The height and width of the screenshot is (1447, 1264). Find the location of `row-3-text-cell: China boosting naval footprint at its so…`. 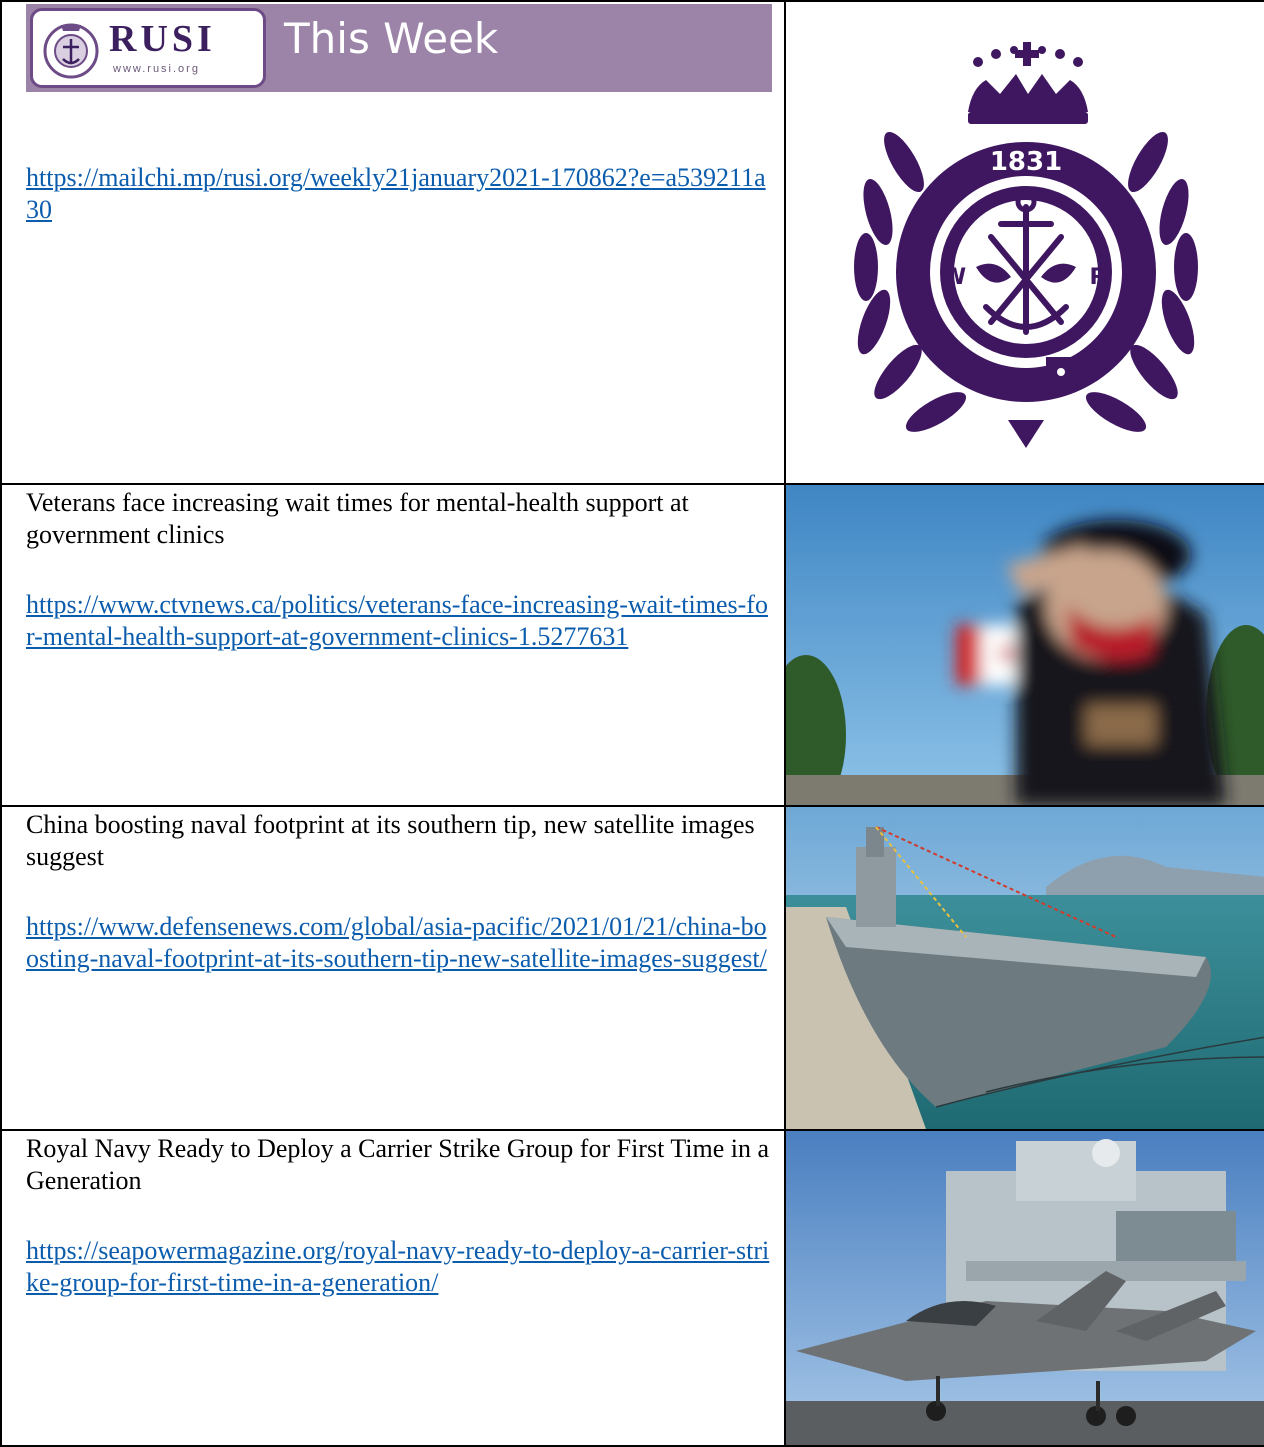

row-3-text-cell: China boosting naval footprint at its so… is located at coordinates (393, 968).